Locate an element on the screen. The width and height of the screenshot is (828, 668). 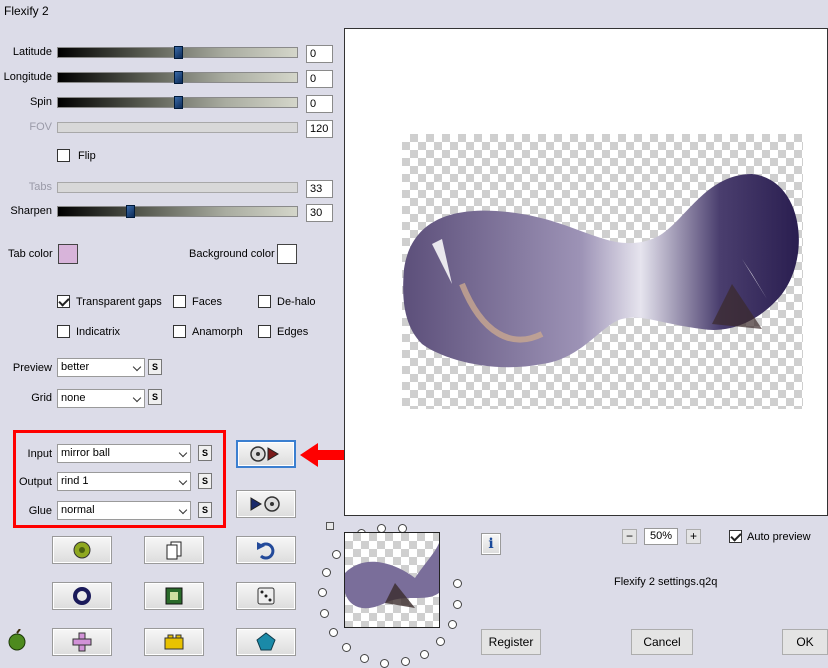
preview-quality-select: better is located at coordinates (101, 367).